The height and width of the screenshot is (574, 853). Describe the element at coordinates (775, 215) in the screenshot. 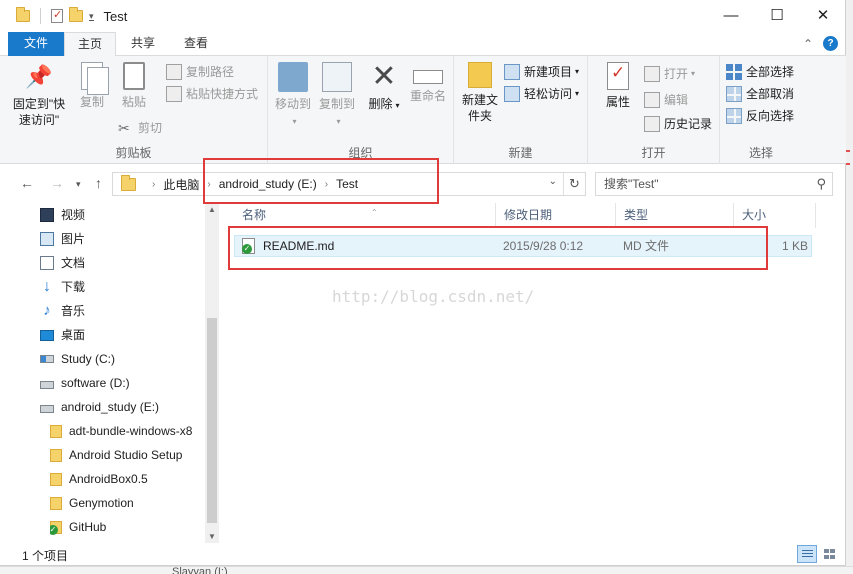

I see `column-header-size: 大小` at that location.